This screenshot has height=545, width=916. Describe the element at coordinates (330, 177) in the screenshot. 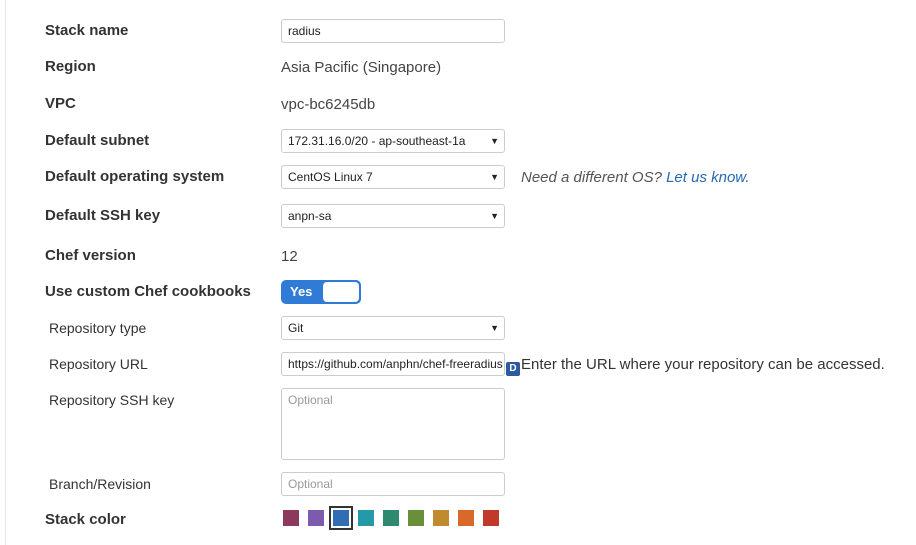

I see `default-os-value: CentOS Linux 7` at that location.